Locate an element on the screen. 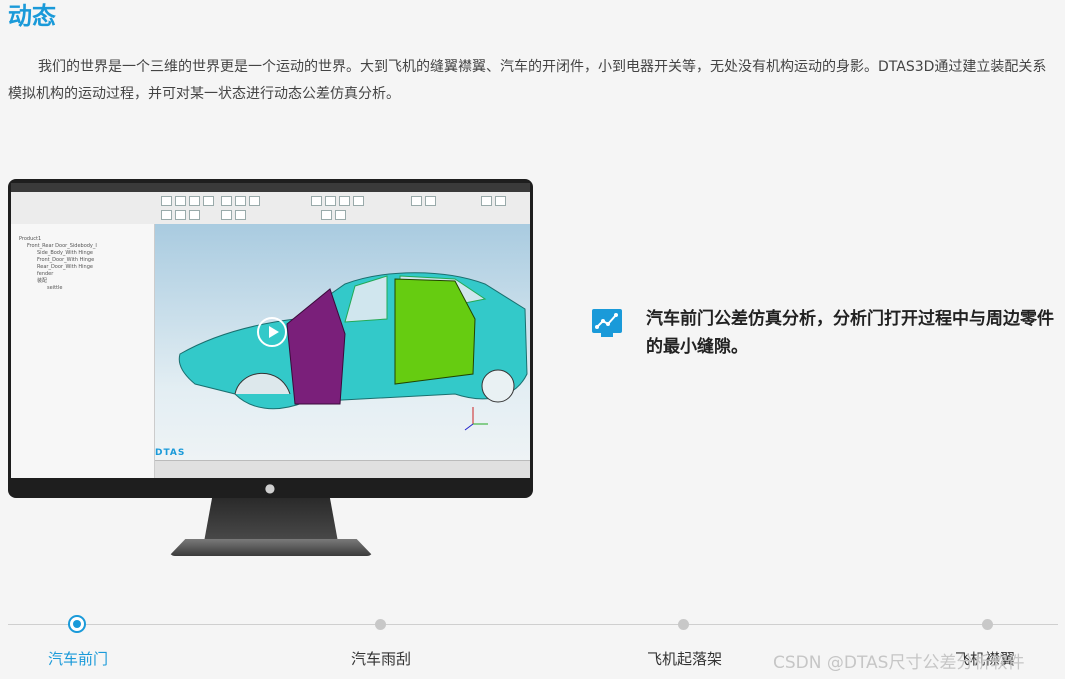 Image resolution: width=1065 pixels, height=679 pixels. timeline-label-wiper: 汽车雨刮 is located at coordinates (381, 658).